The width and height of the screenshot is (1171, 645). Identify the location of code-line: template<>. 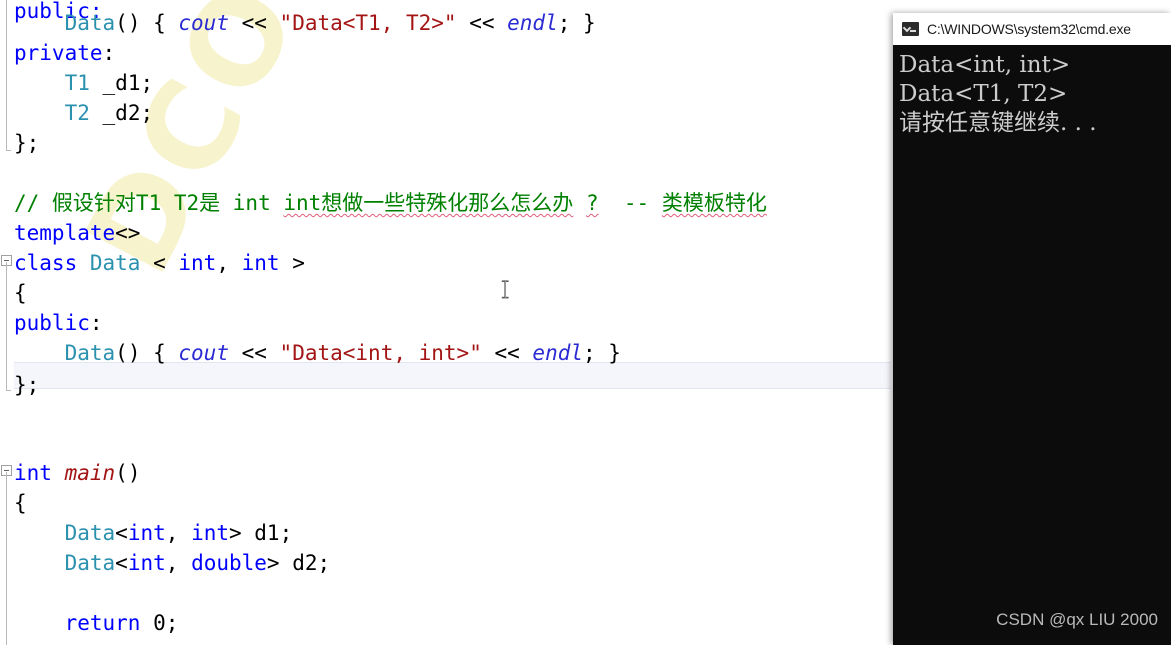
(70, 233).